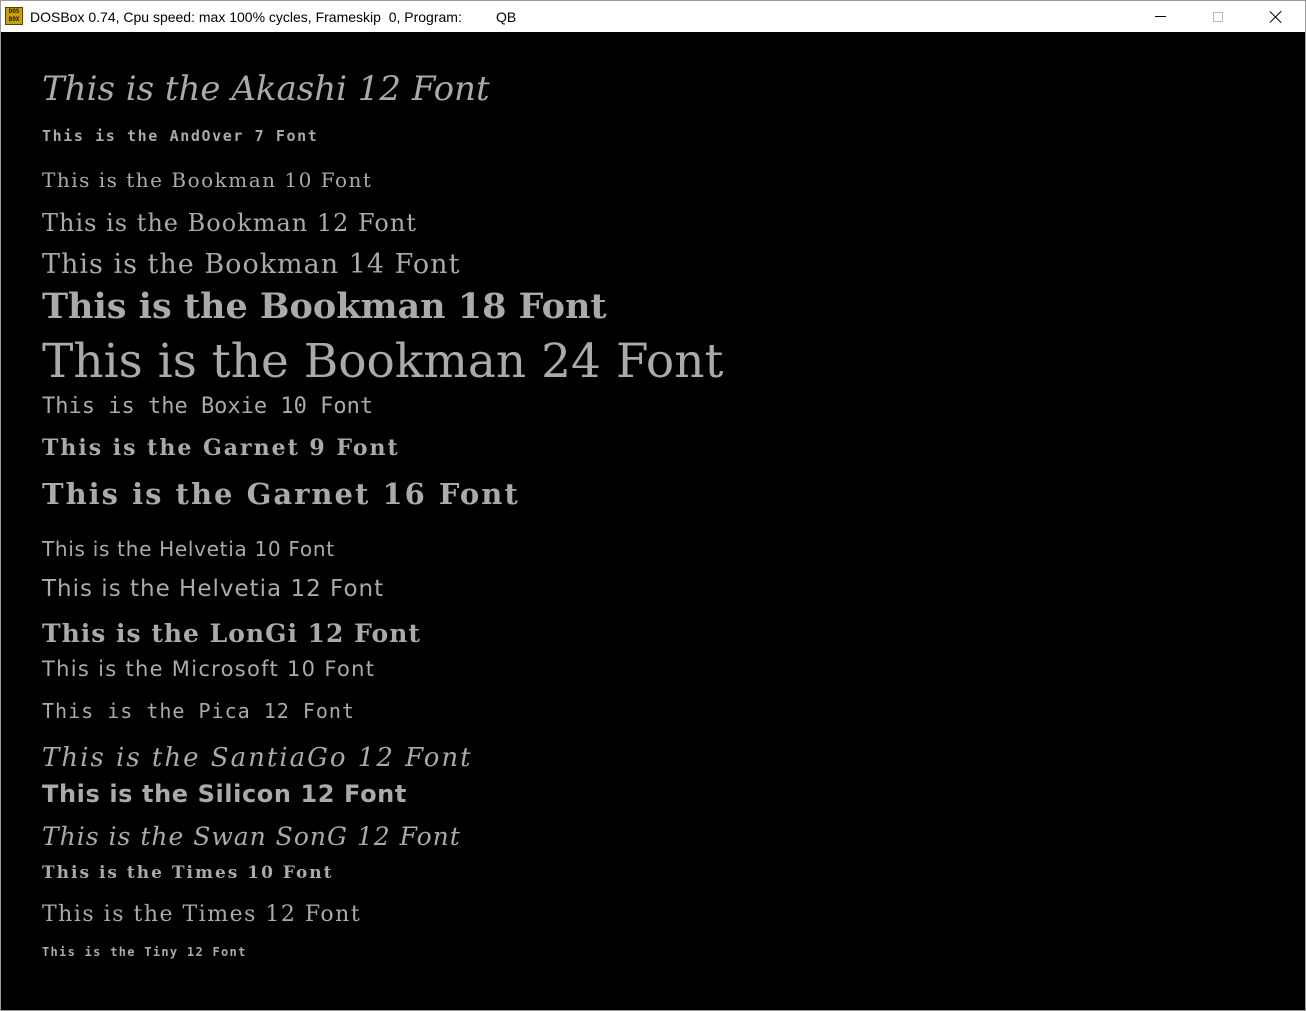  What do you see at coordinates (251, 836) in the screenshot?
I see `font-sample-swansong-12: This is the Swan SonG 12 Font` at bounding box center [251, 836].